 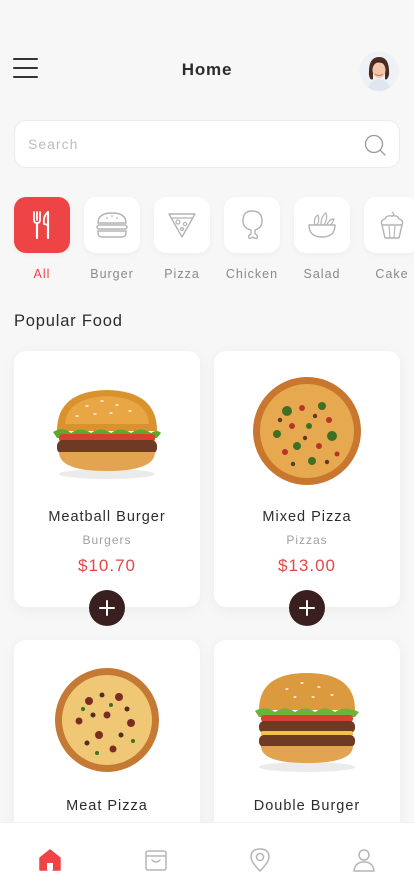 I want to click on home-icon, so click(x=50, y=860).